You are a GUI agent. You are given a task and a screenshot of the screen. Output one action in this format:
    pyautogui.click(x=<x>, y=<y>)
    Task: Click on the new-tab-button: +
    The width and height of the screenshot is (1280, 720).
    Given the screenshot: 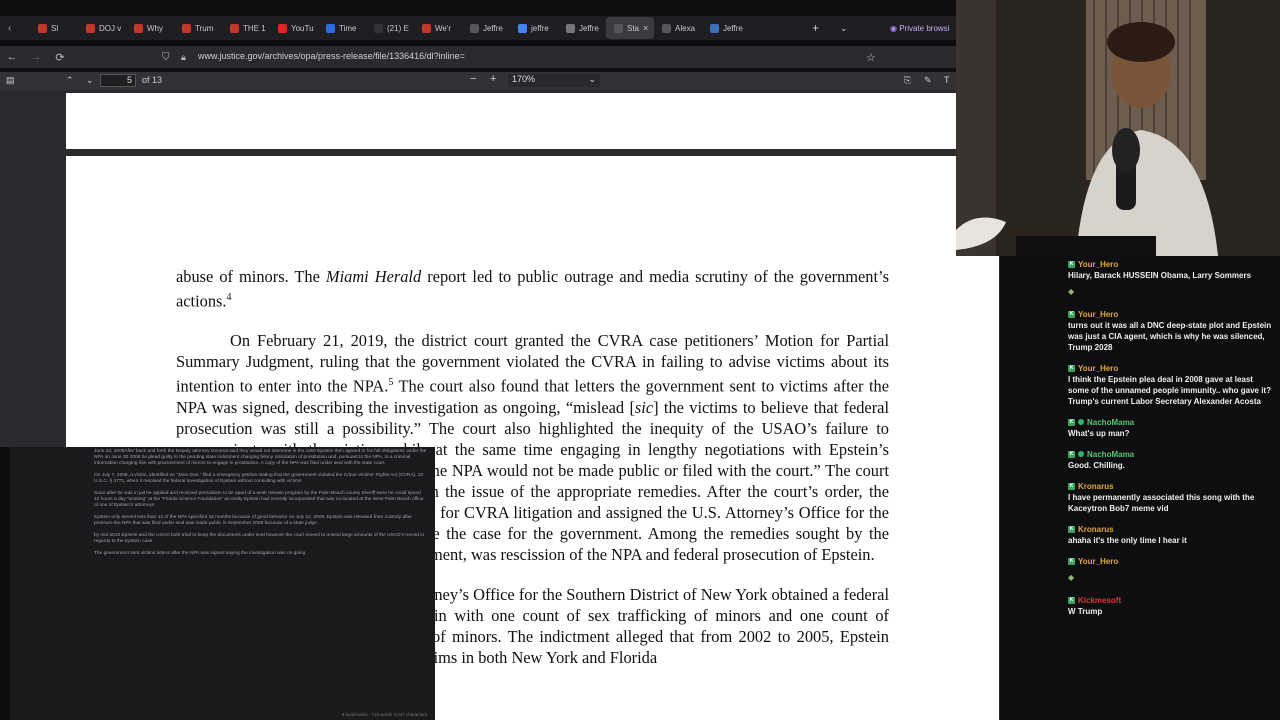 What is the action you would take?
    pyautogui.click(x=815, y=28)
    